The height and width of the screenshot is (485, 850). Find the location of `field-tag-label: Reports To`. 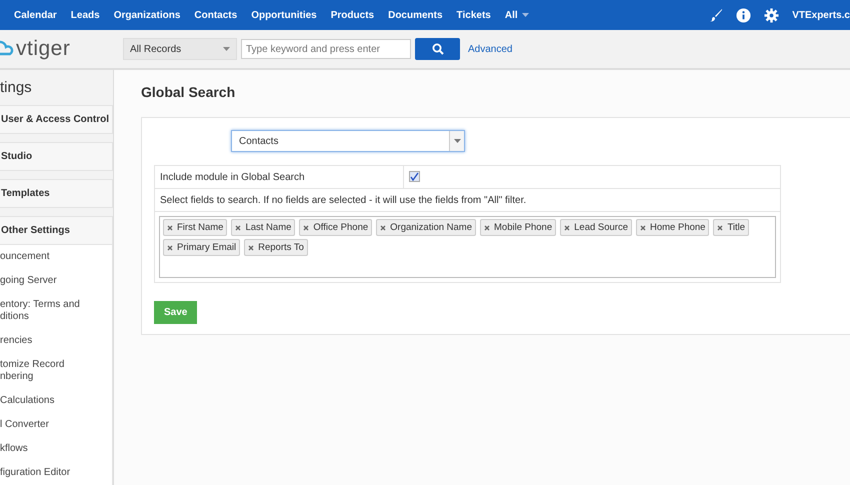

field-tag-label: Reports To is located at coordinates (281, 247).